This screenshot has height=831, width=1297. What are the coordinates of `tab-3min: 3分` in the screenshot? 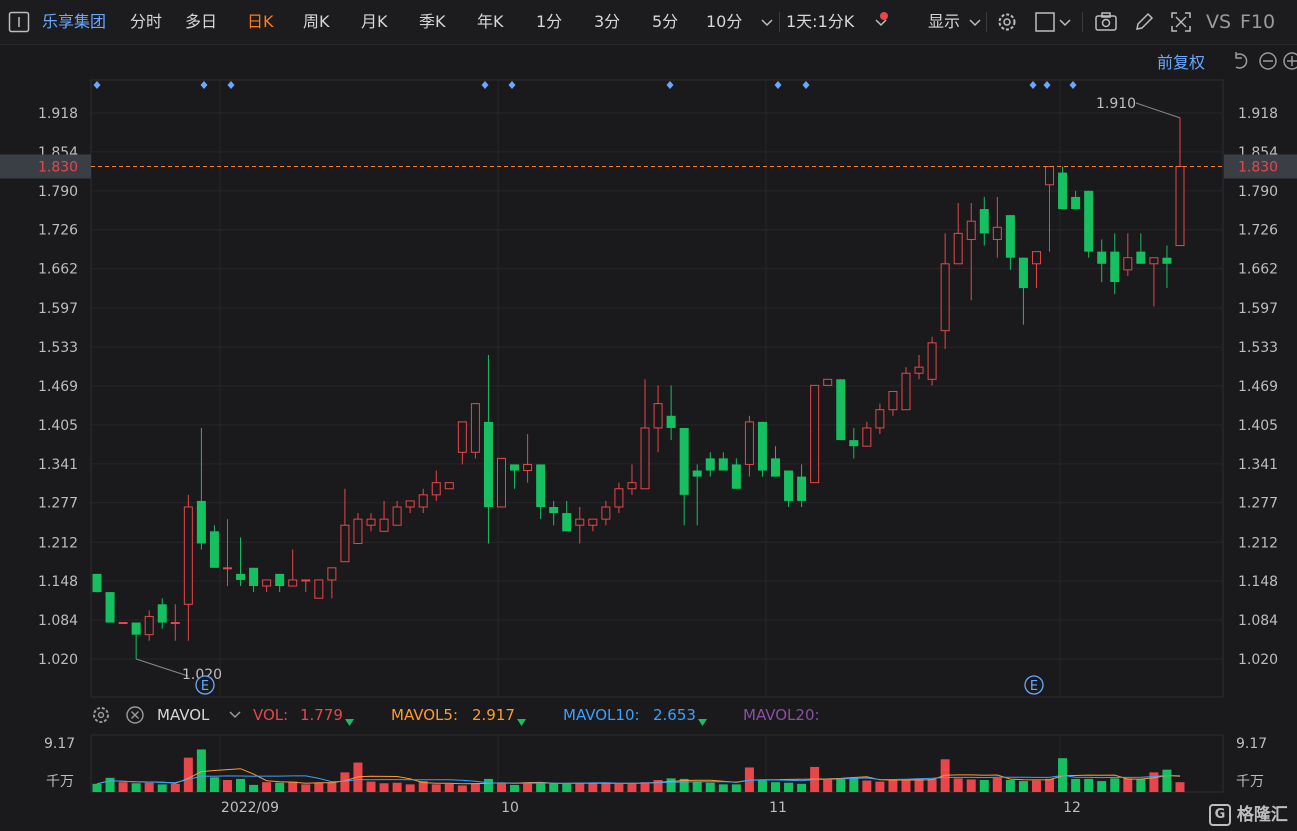 It's located at (607, 22).